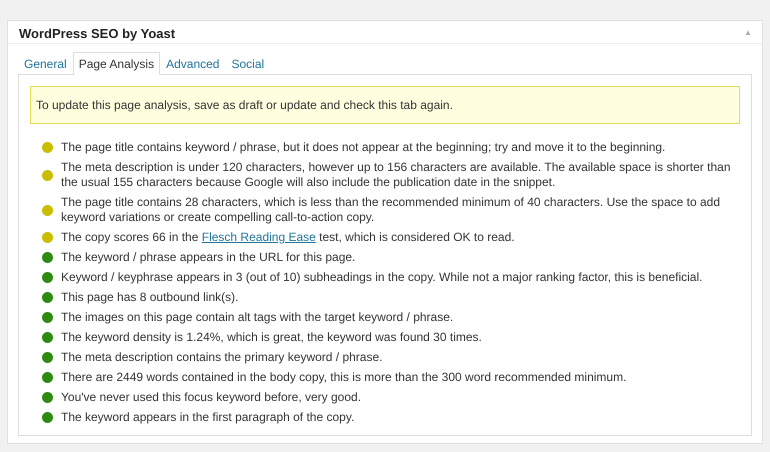 This screenshot has height=452, width=770. I want to click on link: Flesch Reading Ease, so click(259, 237).